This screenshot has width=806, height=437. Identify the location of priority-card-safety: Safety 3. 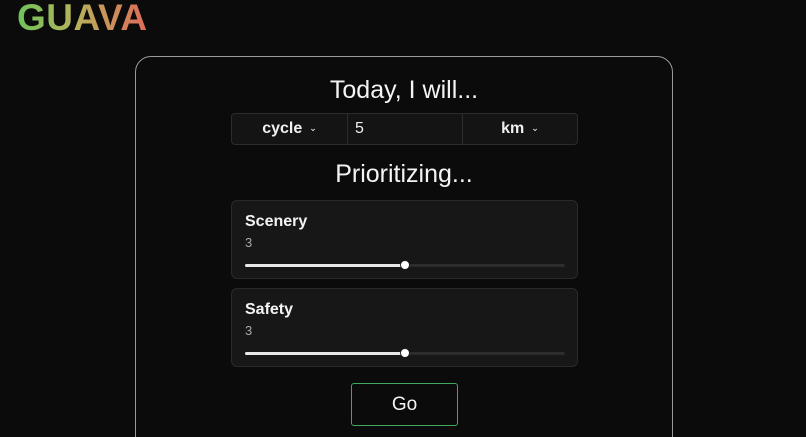
(404, 327).